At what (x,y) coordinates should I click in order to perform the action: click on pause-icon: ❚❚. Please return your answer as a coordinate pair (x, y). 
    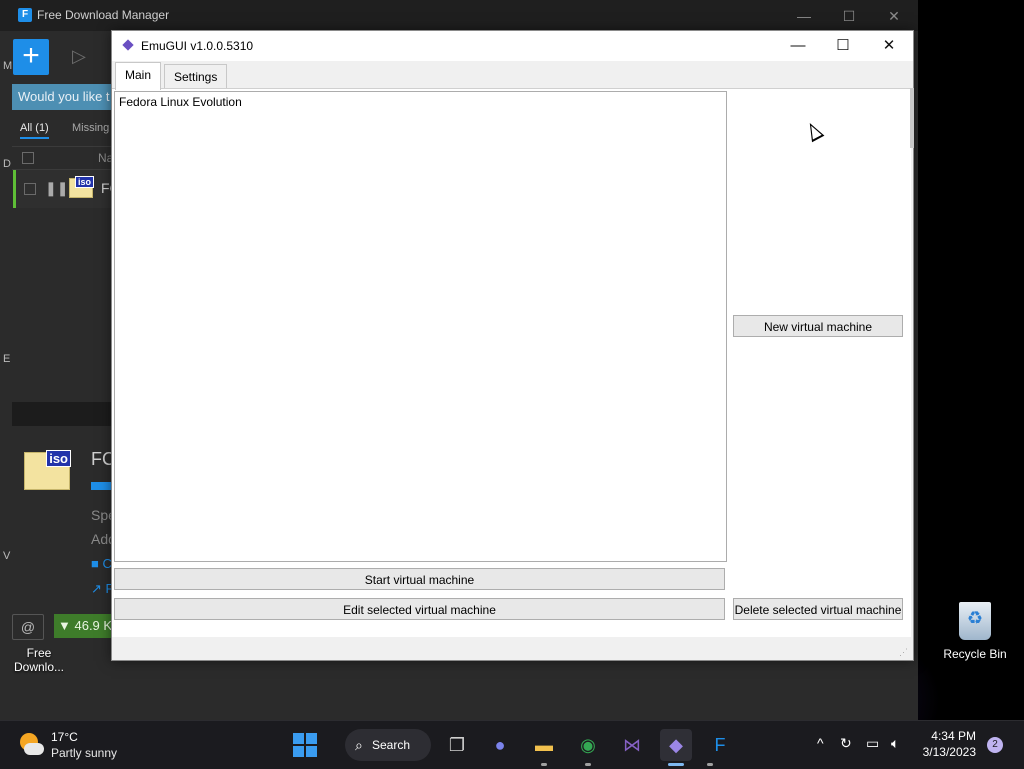
    Looking at the image, I should click on (56, 188).